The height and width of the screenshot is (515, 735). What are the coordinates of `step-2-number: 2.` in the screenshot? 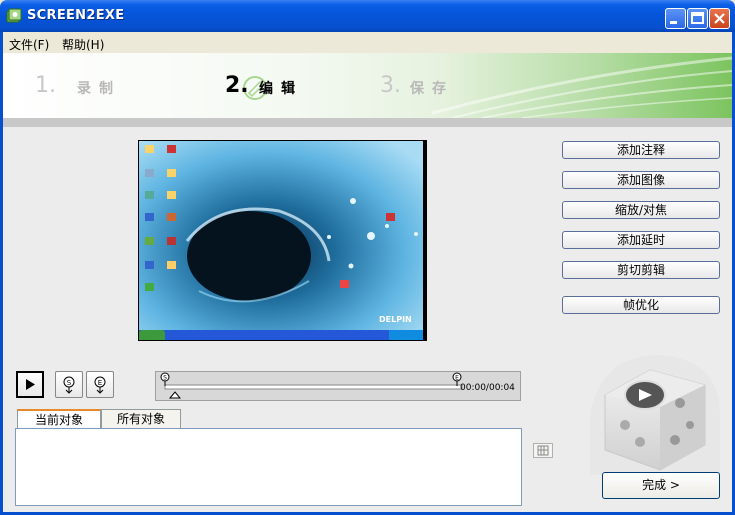 It's located at (237, 85).